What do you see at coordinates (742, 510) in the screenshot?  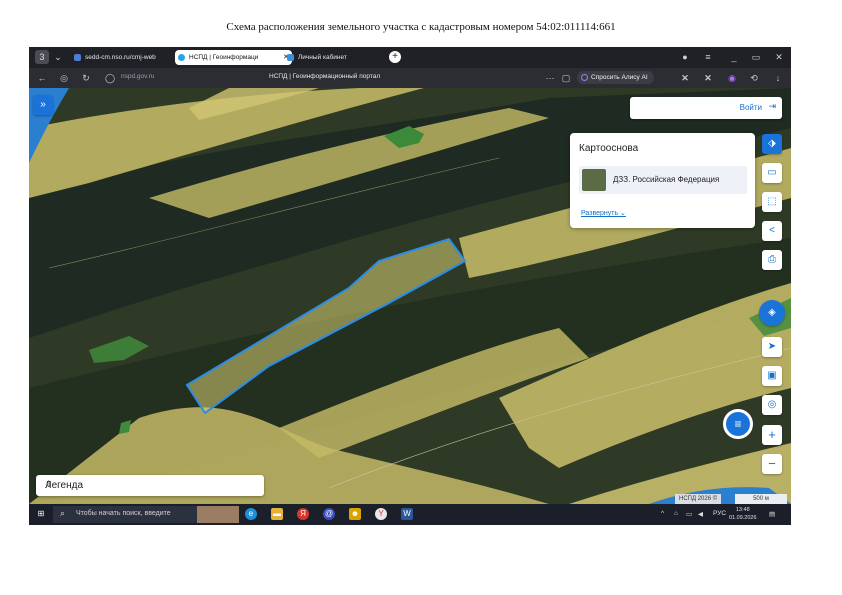 I see `clock-time: 13:48` at bounding box center [742, 510].